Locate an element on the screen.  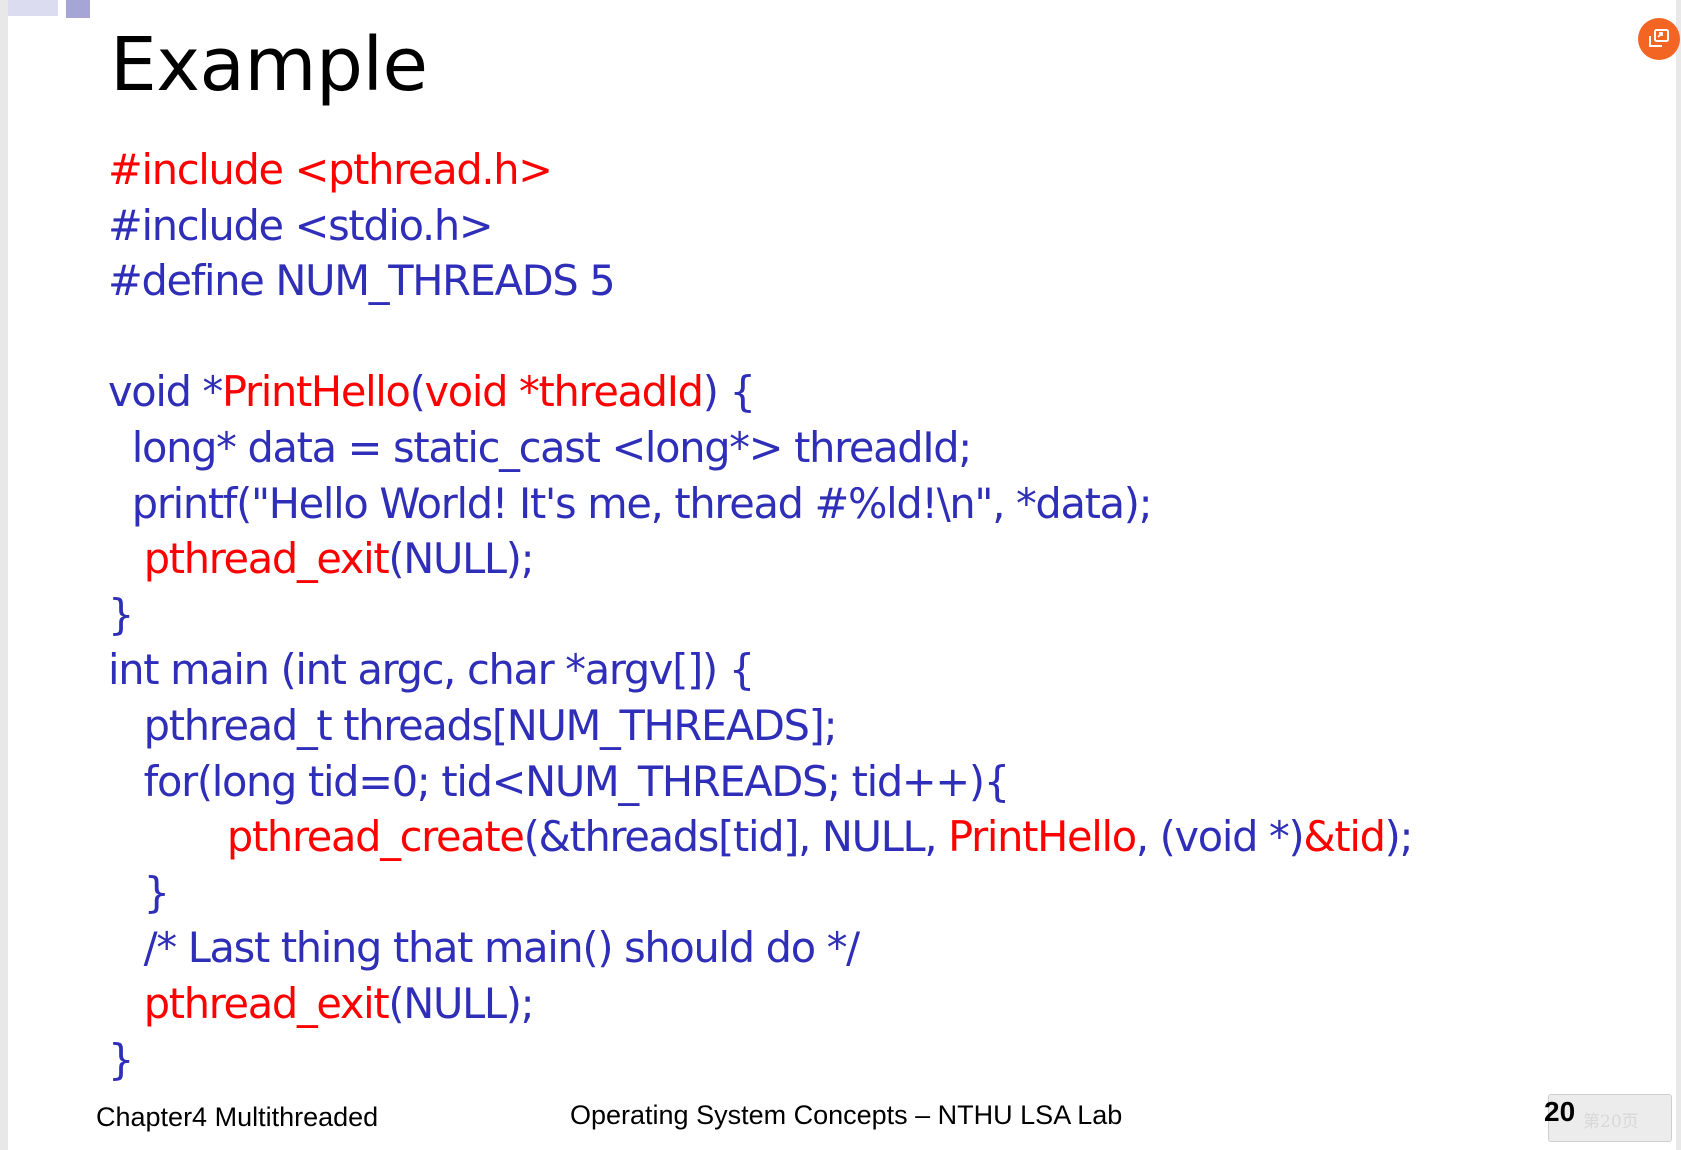
code-line: void *PrintHello(void *threadId) { is located at coordinates (760, 392).